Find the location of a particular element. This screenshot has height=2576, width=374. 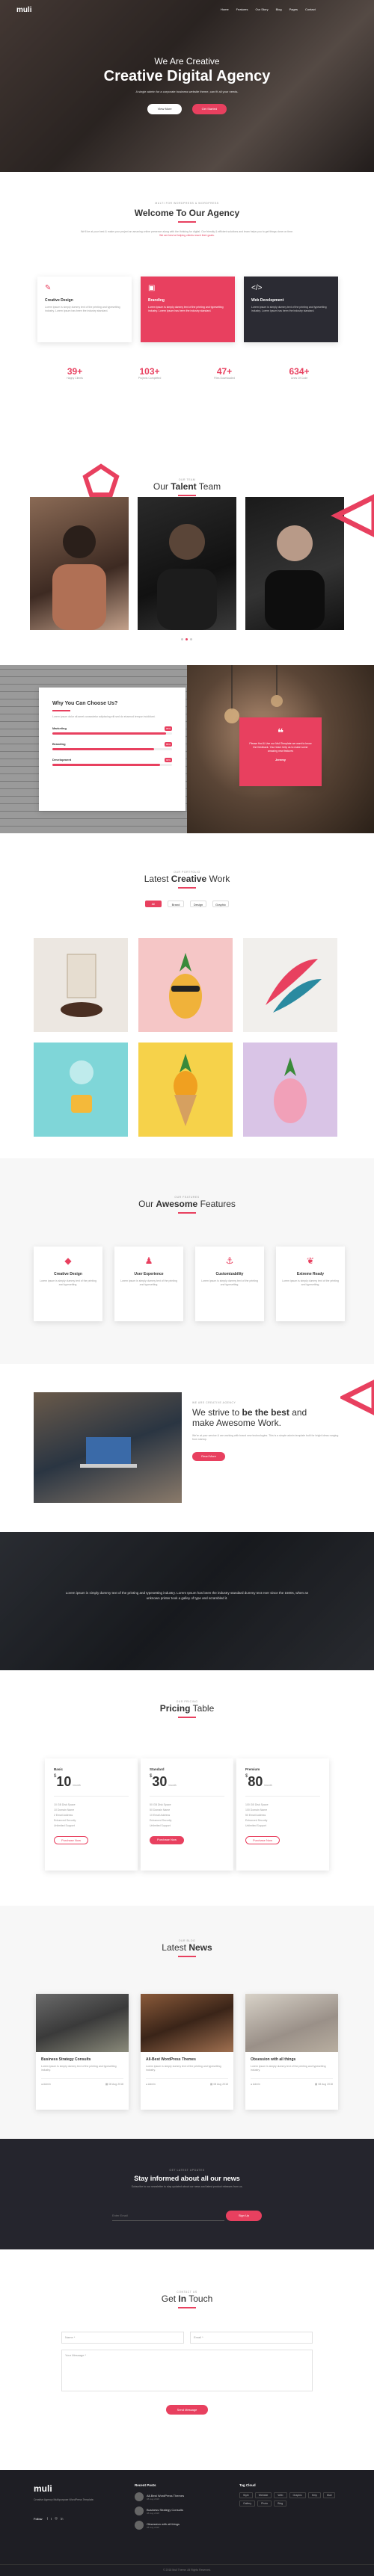

portfolio-item-coffee is located at coordinates (81, 985).